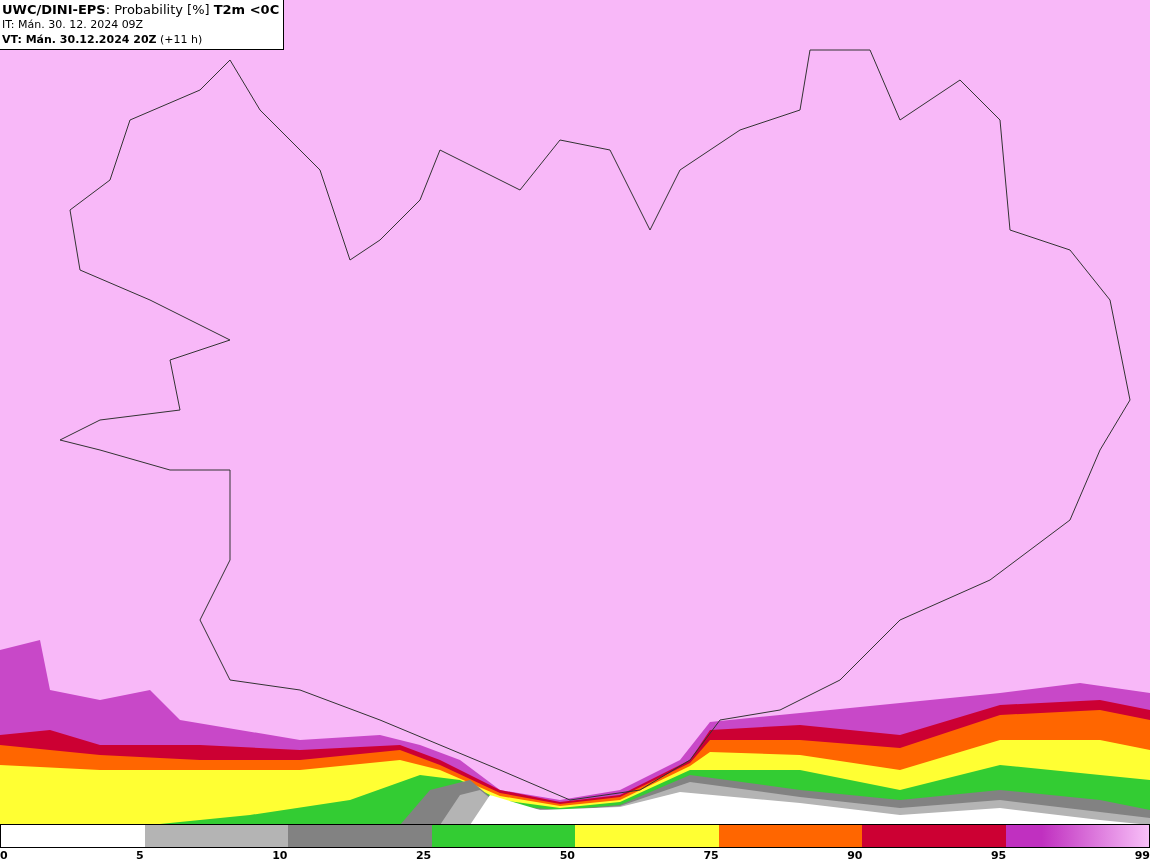 The image size is (1150, 863). What do you see at coordinates (711, 855) in the screenshot?
I see `scale-tick-label: 75` at bounding box center [711, 855].